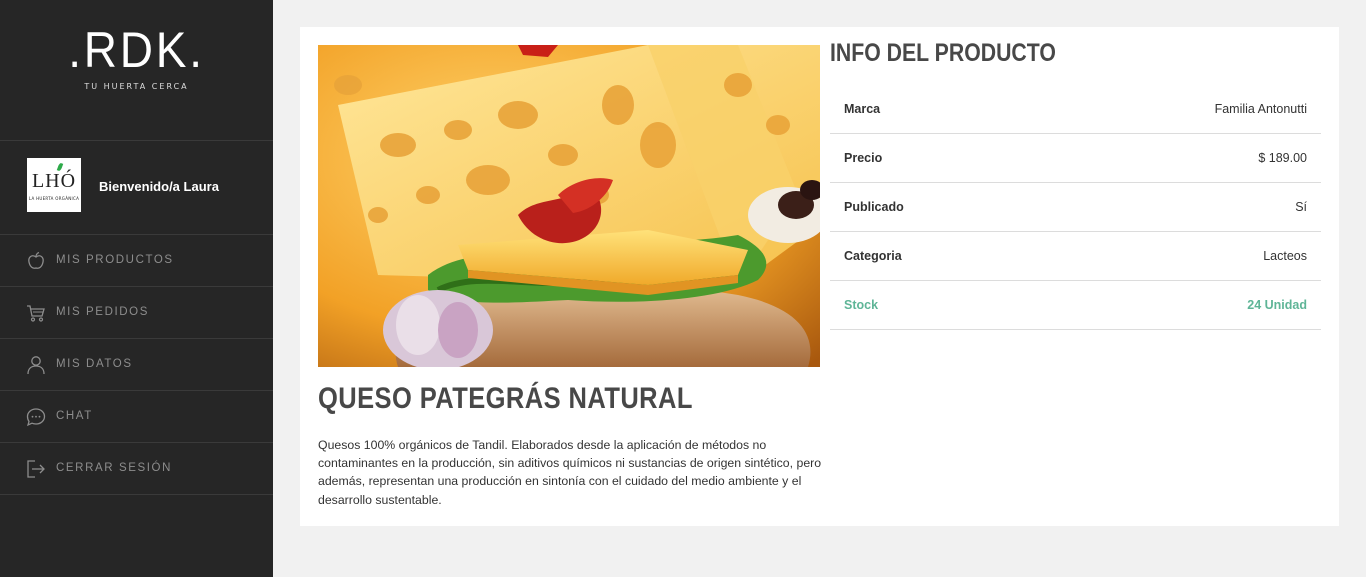  What do you see at coordinates (1075, 256) in the screenshot?
I see `info-row-categoria: Categoria Lacteos` at bounding box center [1075, 256].